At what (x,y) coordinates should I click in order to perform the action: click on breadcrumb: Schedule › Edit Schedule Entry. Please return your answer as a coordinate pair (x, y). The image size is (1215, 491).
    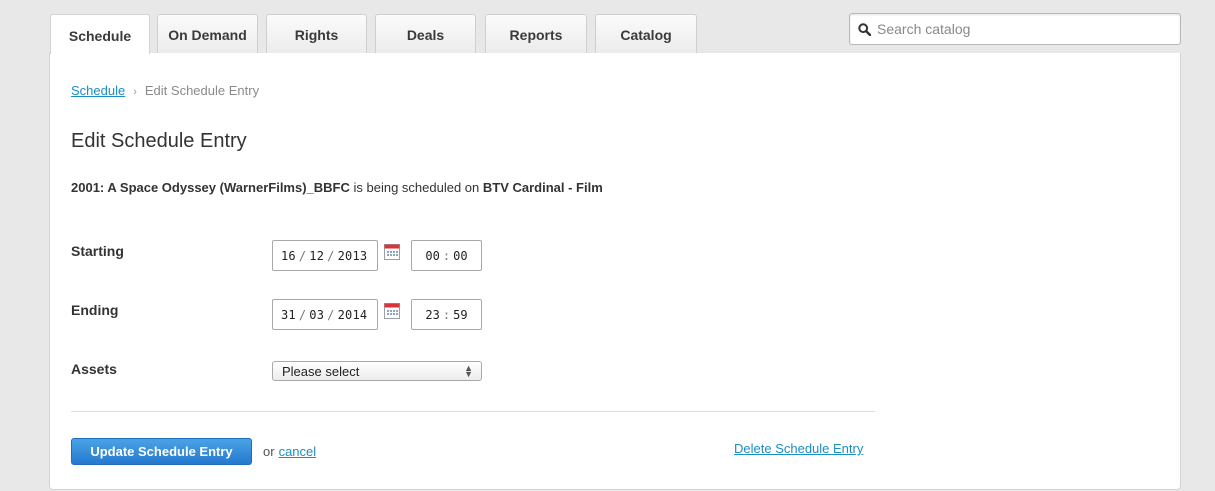
    Looking at the image, I should click on (165, 90).